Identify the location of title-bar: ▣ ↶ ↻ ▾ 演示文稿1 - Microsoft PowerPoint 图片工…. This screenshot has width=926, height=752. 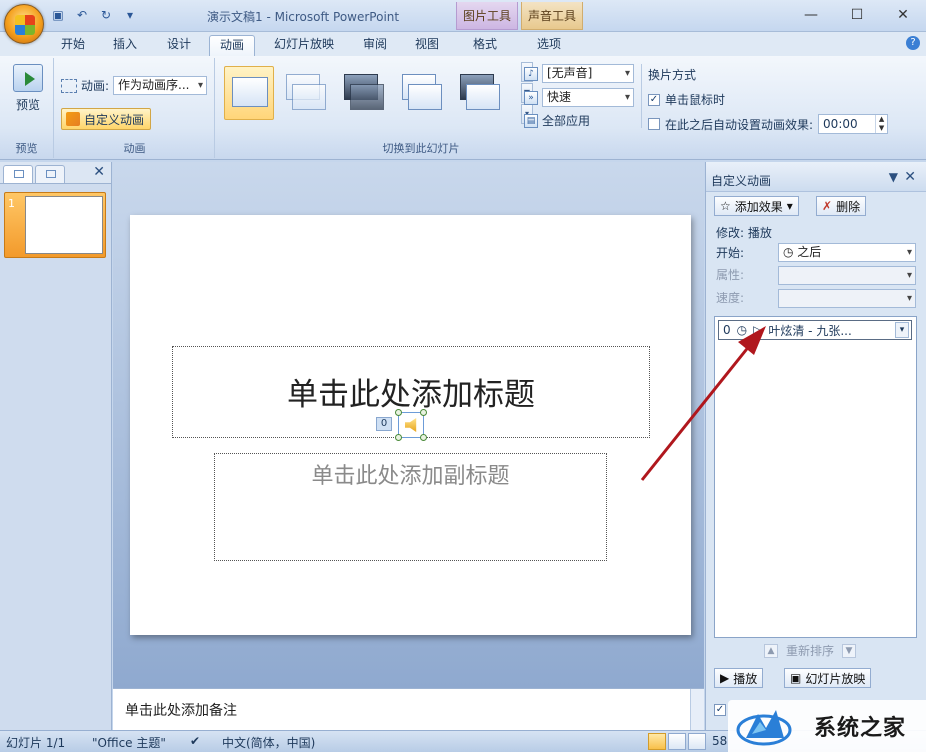
(463, 16).